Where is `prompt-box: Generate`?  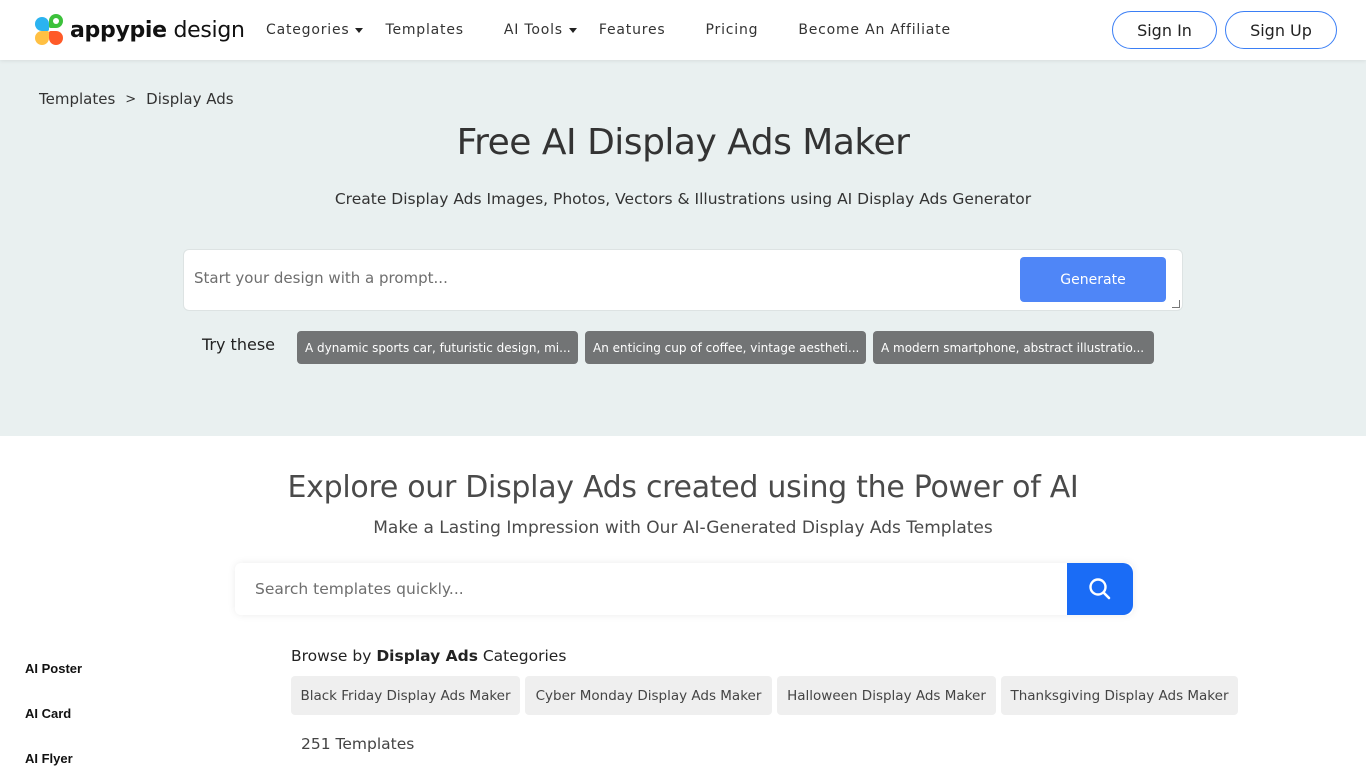 prompt-box: Generate is located at coordinates (683, 280).